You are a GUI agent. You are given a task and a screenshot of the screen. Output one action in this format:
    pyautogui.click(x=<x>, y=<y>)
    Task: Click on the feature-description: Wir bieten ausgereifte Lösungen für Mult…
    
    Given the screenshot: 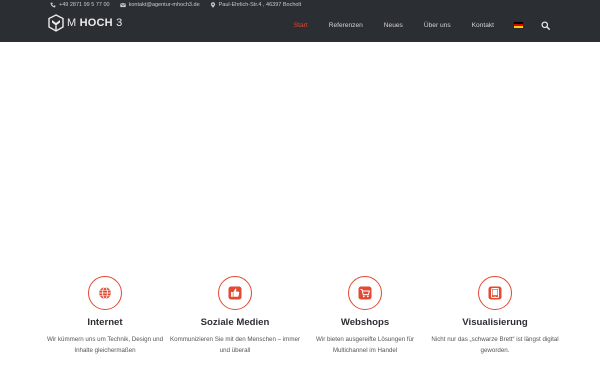 What is the action you would take?
    pyautogui.click(x=365, y=345)
    